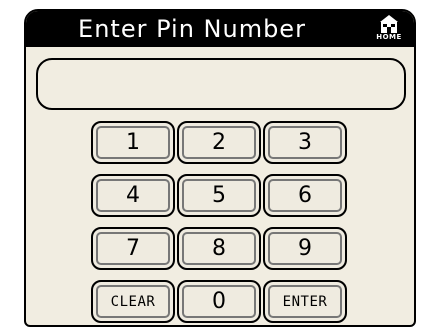 The image size is (432, 335). I want to click on key-7: 7, so click(133, 248).